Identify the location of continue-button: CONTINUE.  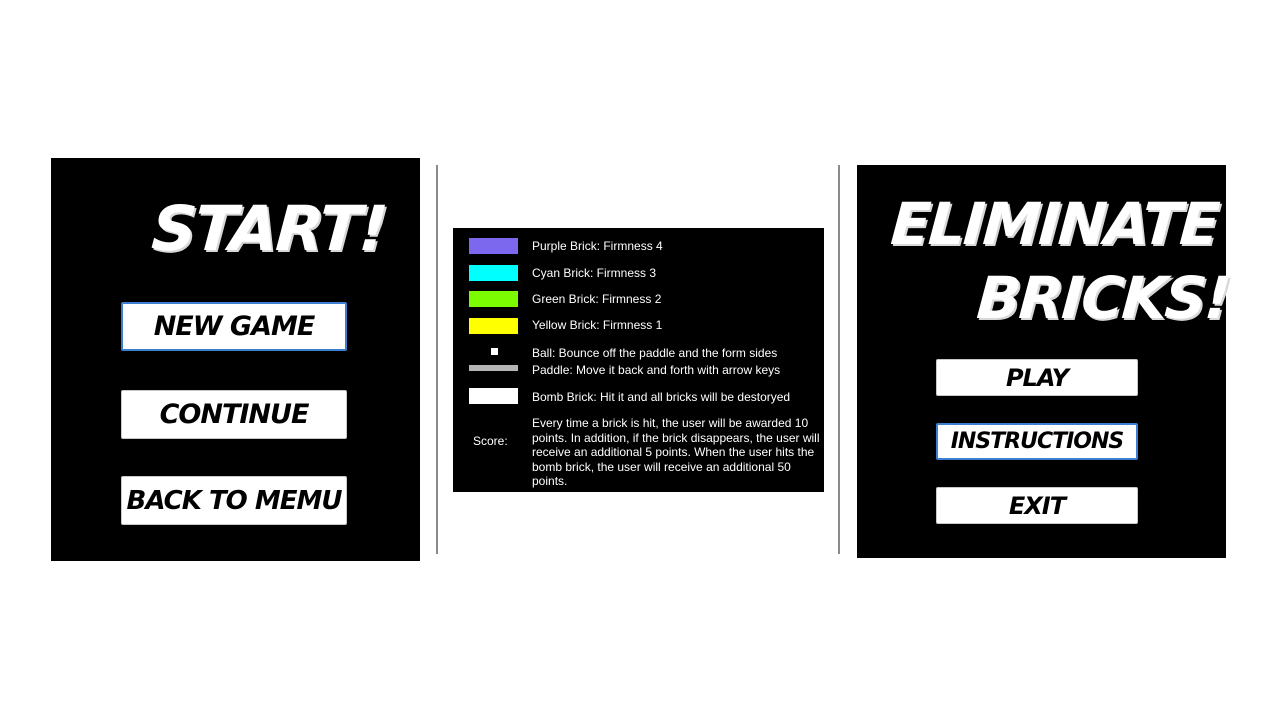
(234, 414).